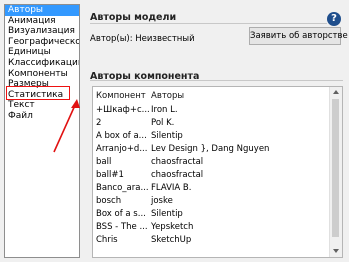 The width and height of the screenshot is (349, 262). I want to click on table-row: bosch joske, so click(213, 202).